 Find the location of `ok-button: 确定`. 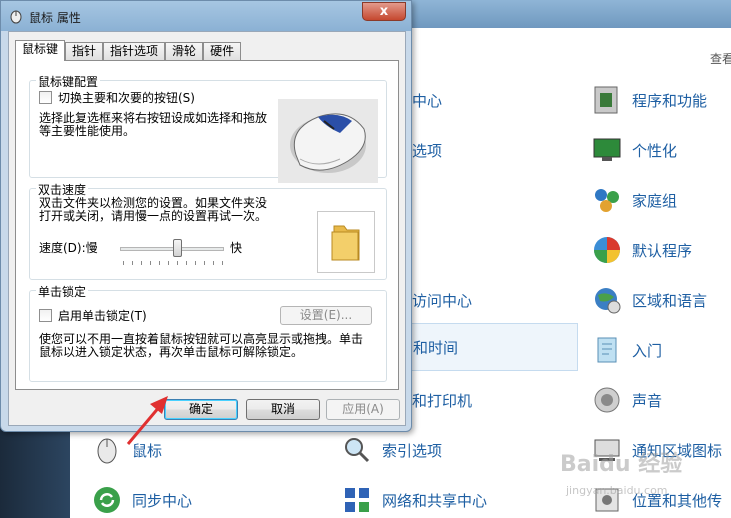

ok-button: 确定 is located at coordinates (201, 409).